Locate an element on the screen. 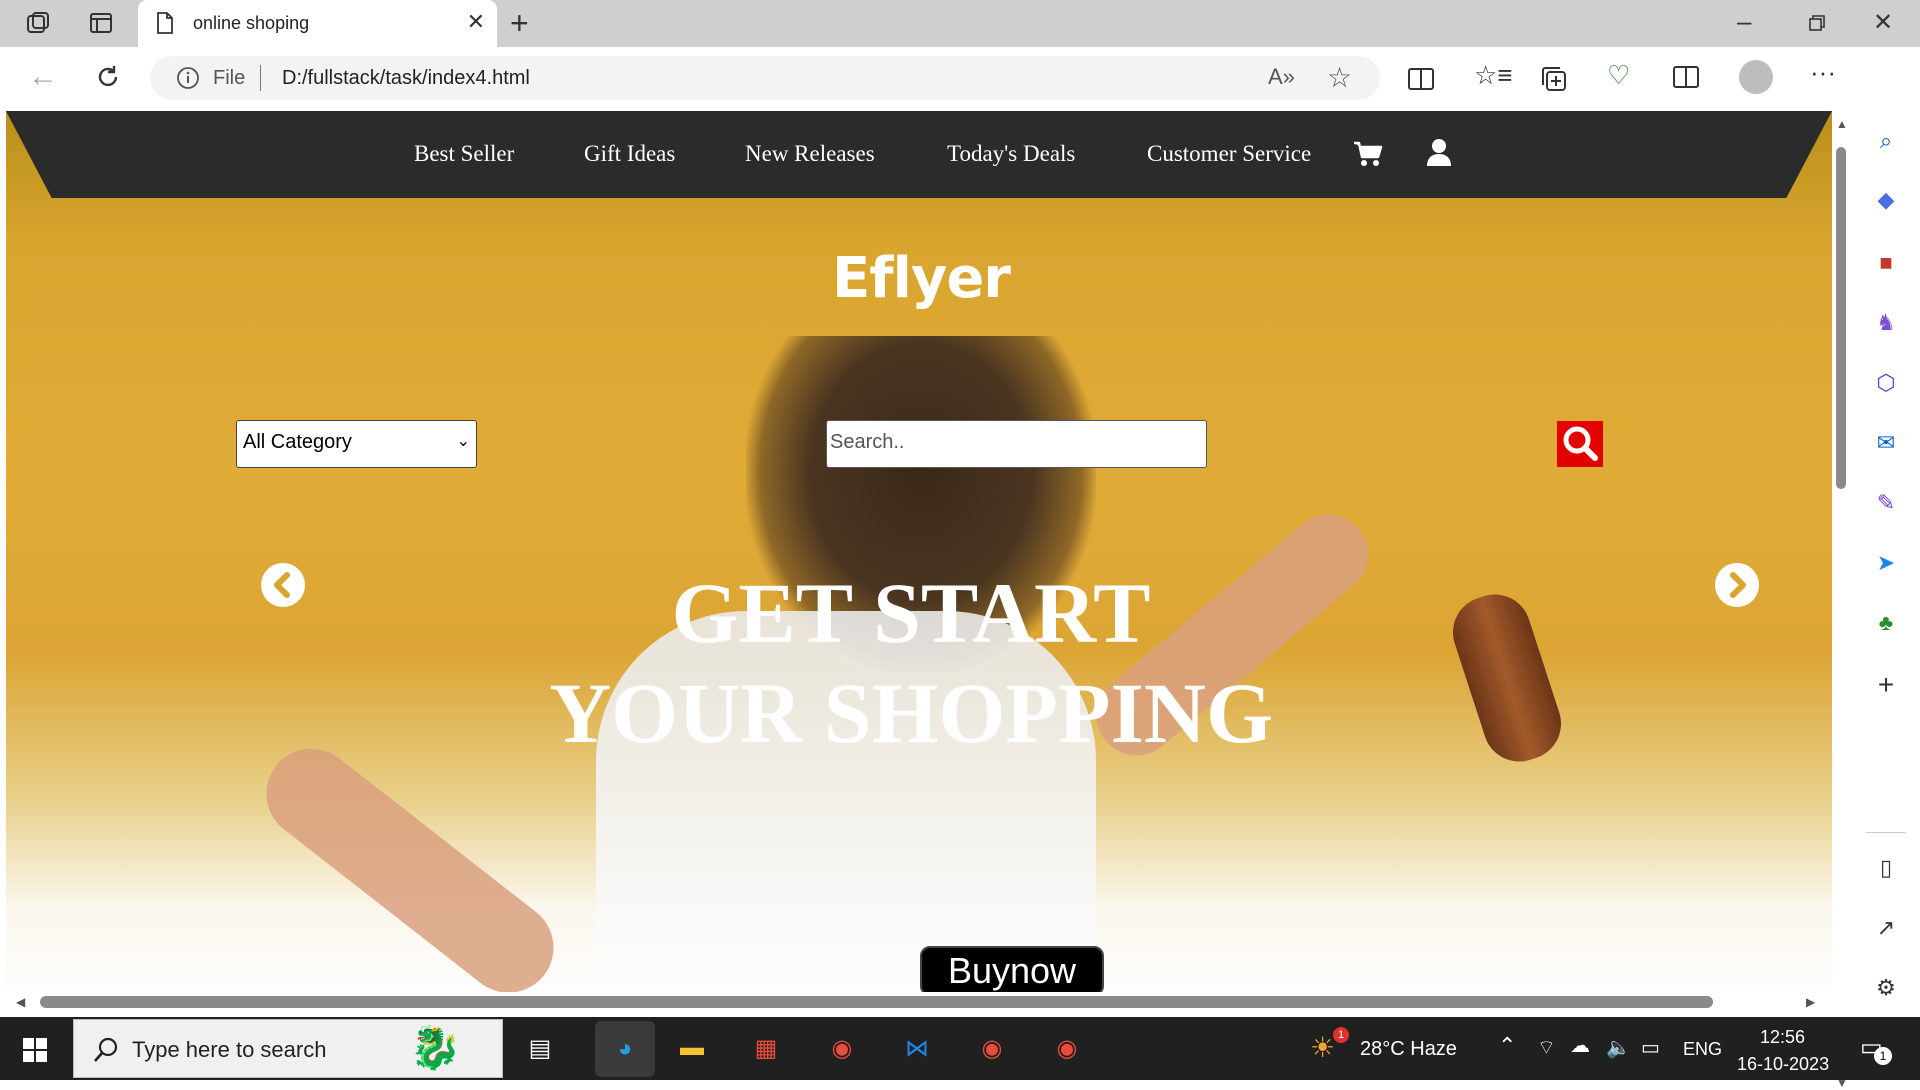 The width and height of the screenshot is (1920, 1090). language-indicator: ENG is located at coordinates (1702, 1049).